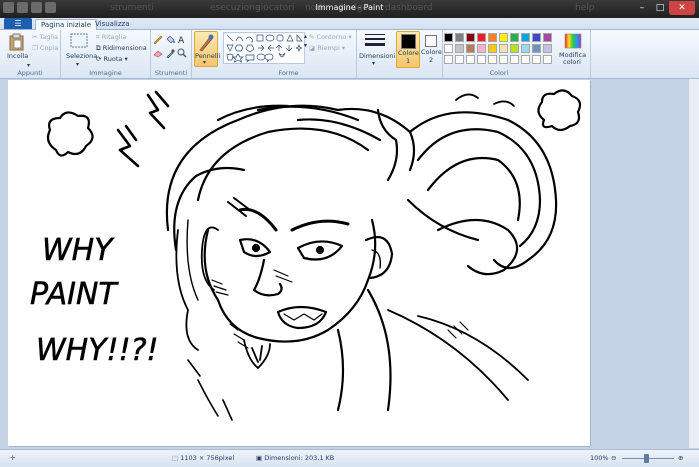  I want to click on group-label: Forme, so click(288, 73).